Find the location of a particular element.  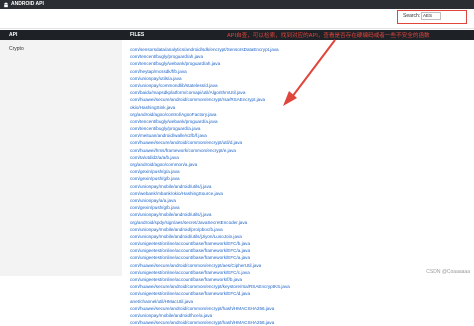

file-link: com/unionpay/utils/a.java is located at coordinates (210, 78).